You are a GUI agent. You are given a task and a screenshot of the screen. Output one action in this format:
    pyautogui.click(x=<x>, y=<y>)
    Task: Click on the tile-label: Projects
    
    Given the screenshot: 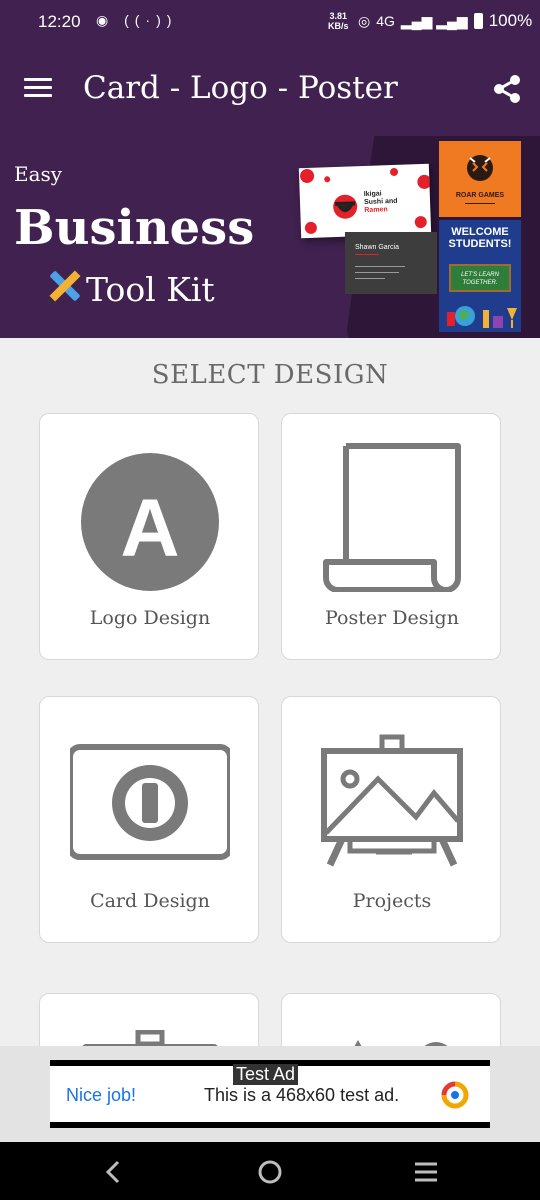 What is the action you would take?
    pyautogui.click(x=392, y=901)
    